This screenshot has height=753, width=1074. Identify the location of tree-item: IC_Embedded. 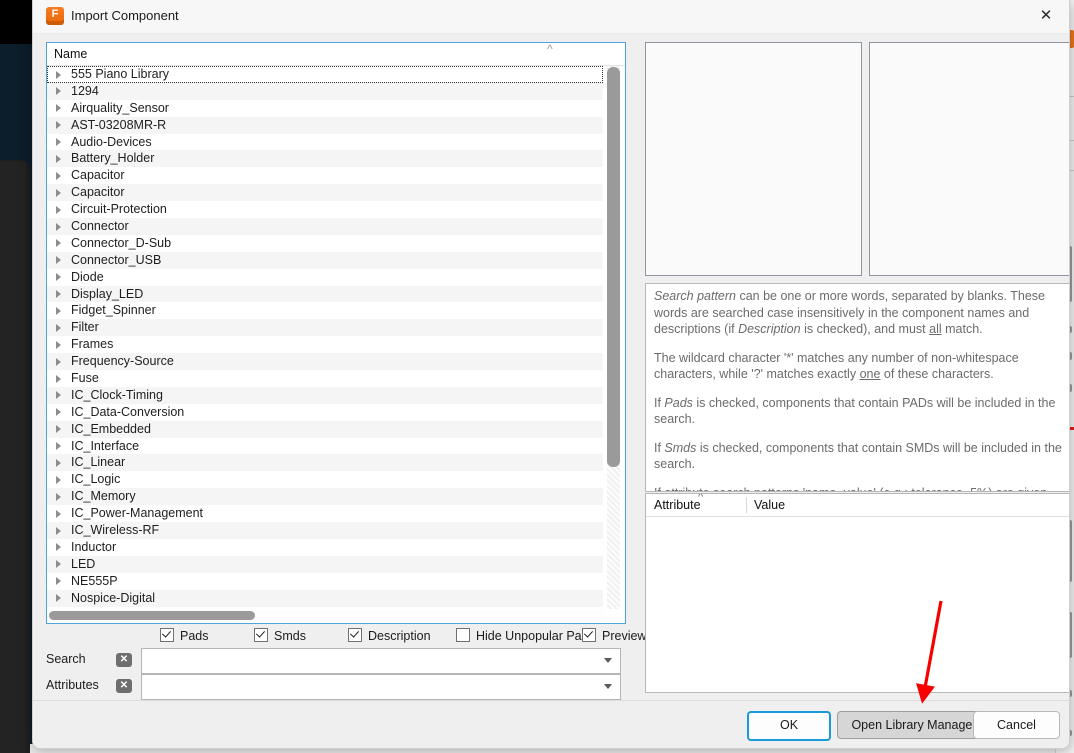
(325, 429).